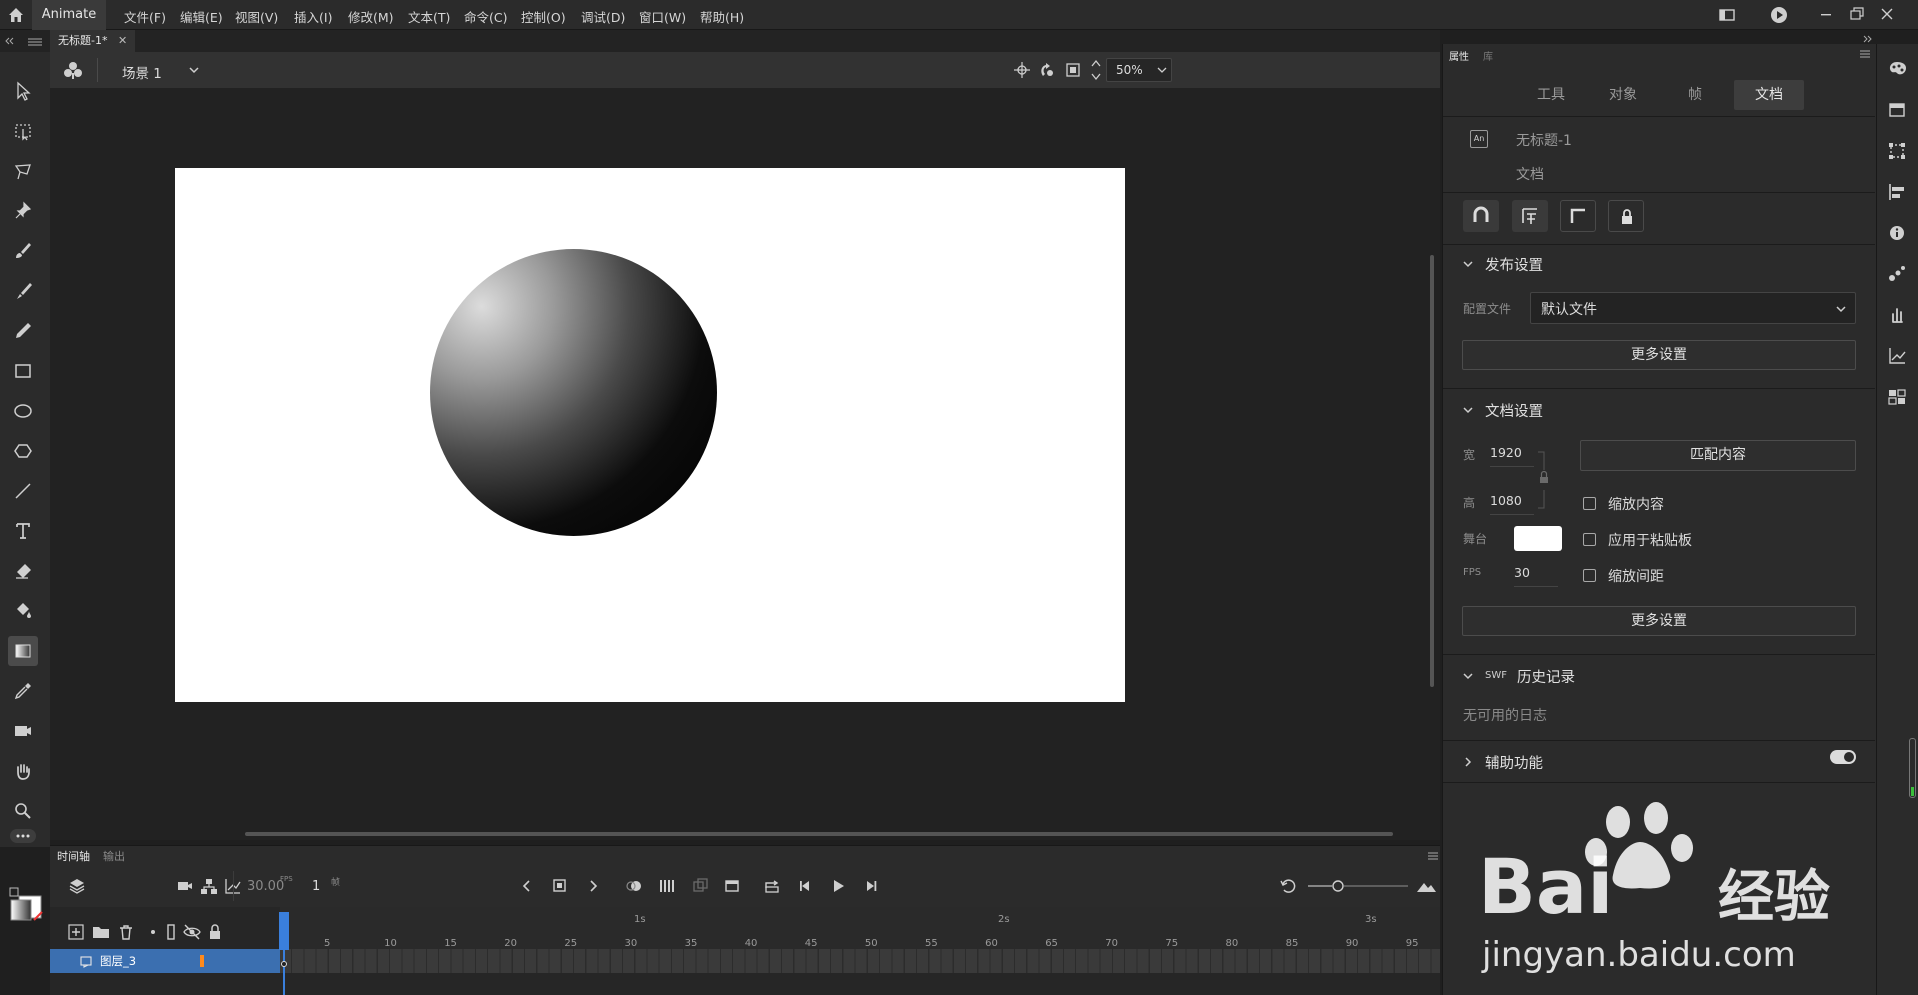 The height and width of the screenshot is (995, 1918). I want to click on insert-frame-icon, so click(732, 886).